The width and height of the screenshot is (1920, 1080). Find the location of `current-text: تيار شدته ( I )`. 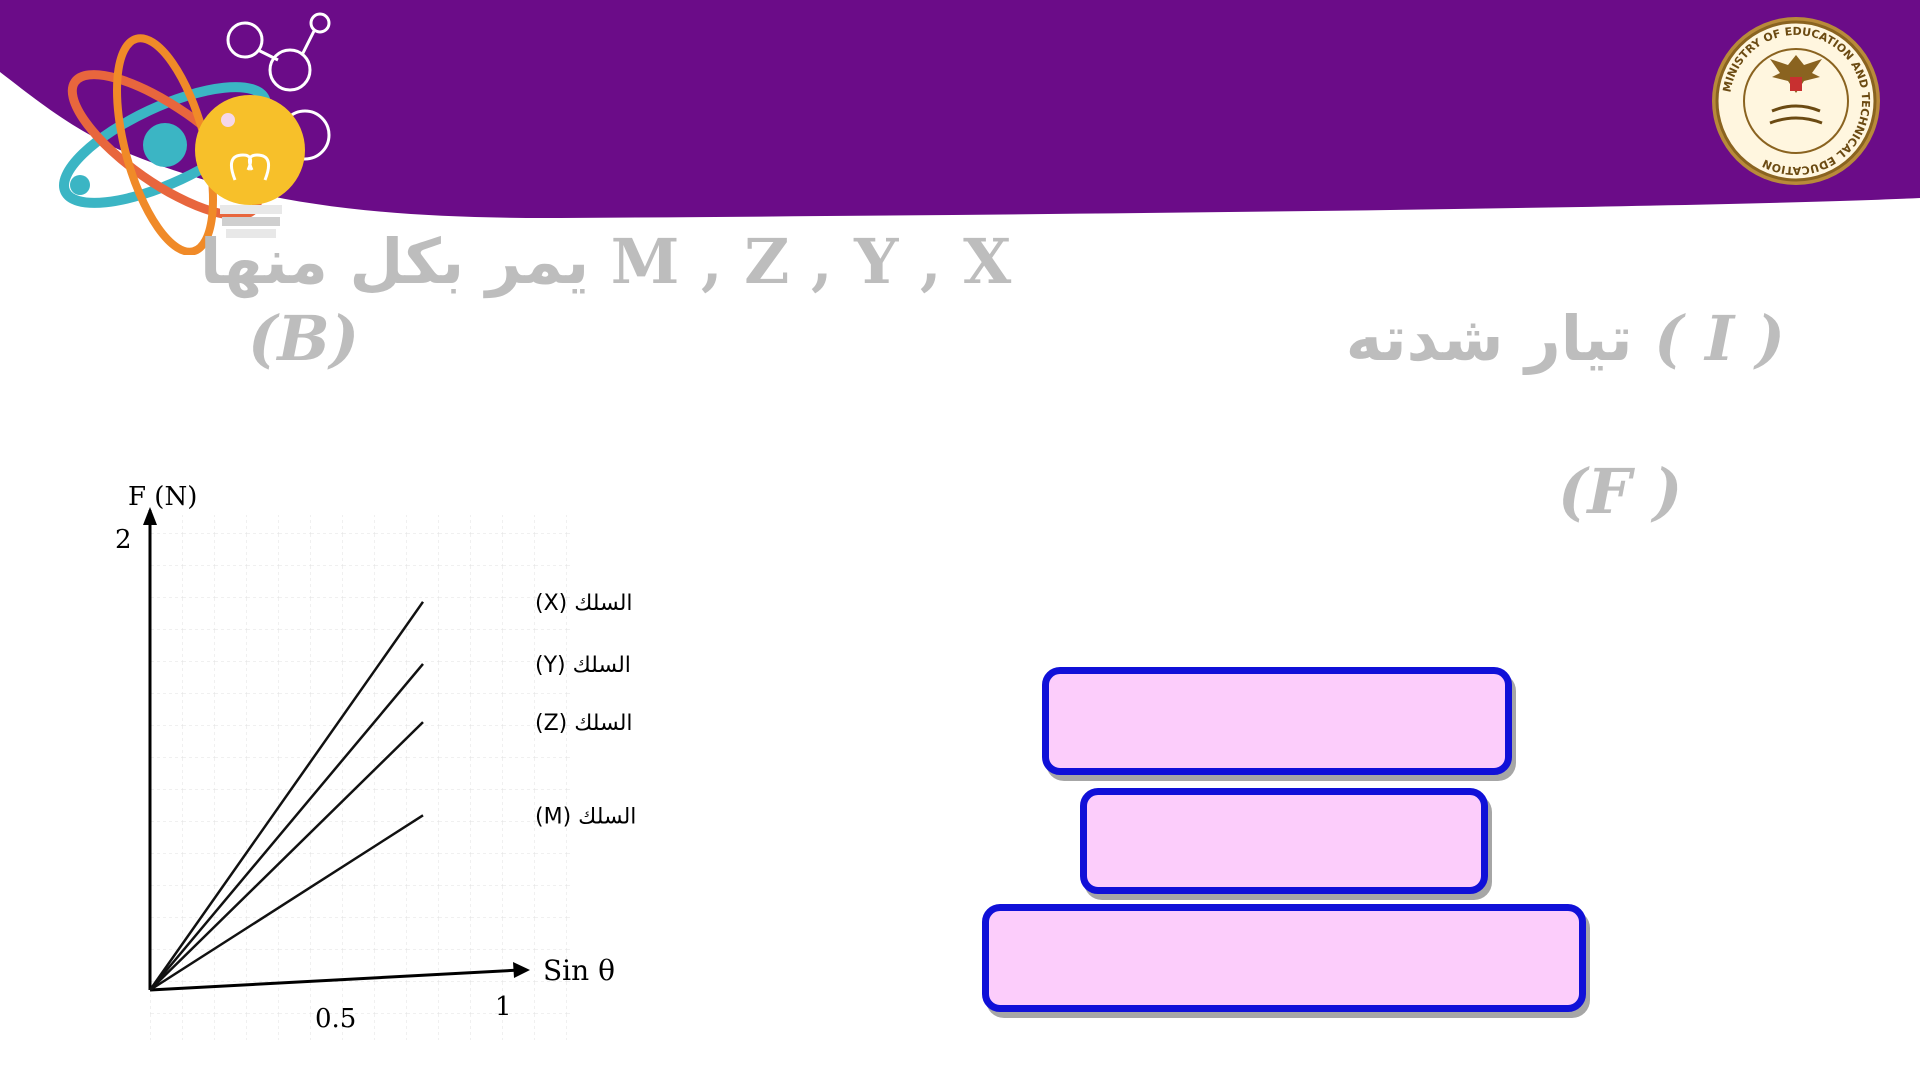

current-text: تيار شدته ( I ) is located at coordinates (1565, 338).